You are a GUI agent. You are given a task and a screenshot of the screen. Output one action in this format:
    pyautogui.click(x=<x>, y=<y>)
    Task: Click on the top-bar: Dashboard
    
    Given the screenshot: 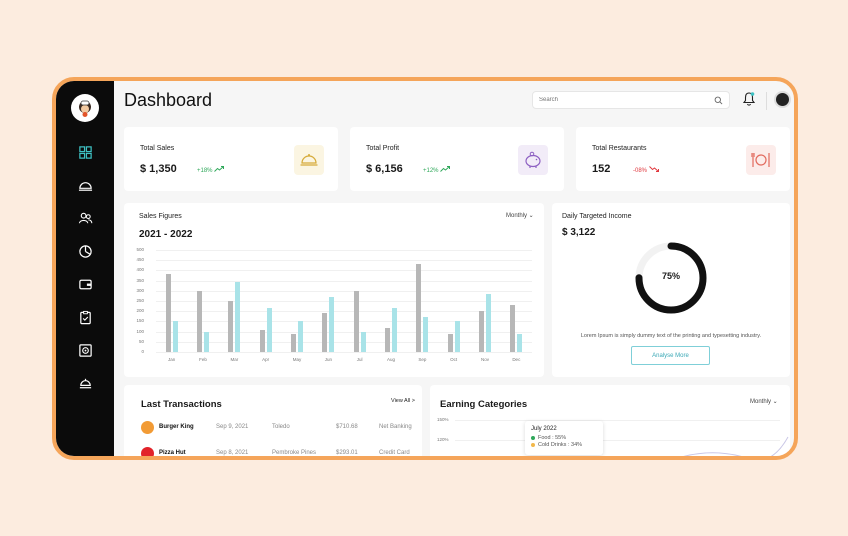 What is the action you would take?
    pyautogui.click(x=454, y=102)
    